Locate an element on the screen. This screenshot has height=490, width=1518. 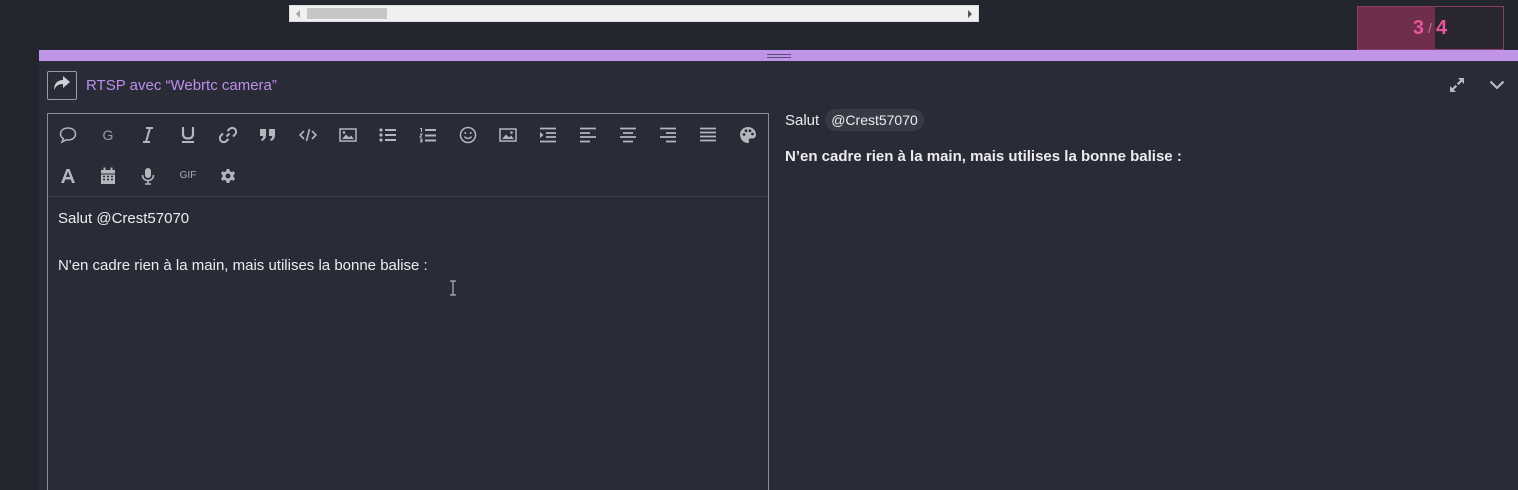
image-icon is located at coordinates (348, 135).